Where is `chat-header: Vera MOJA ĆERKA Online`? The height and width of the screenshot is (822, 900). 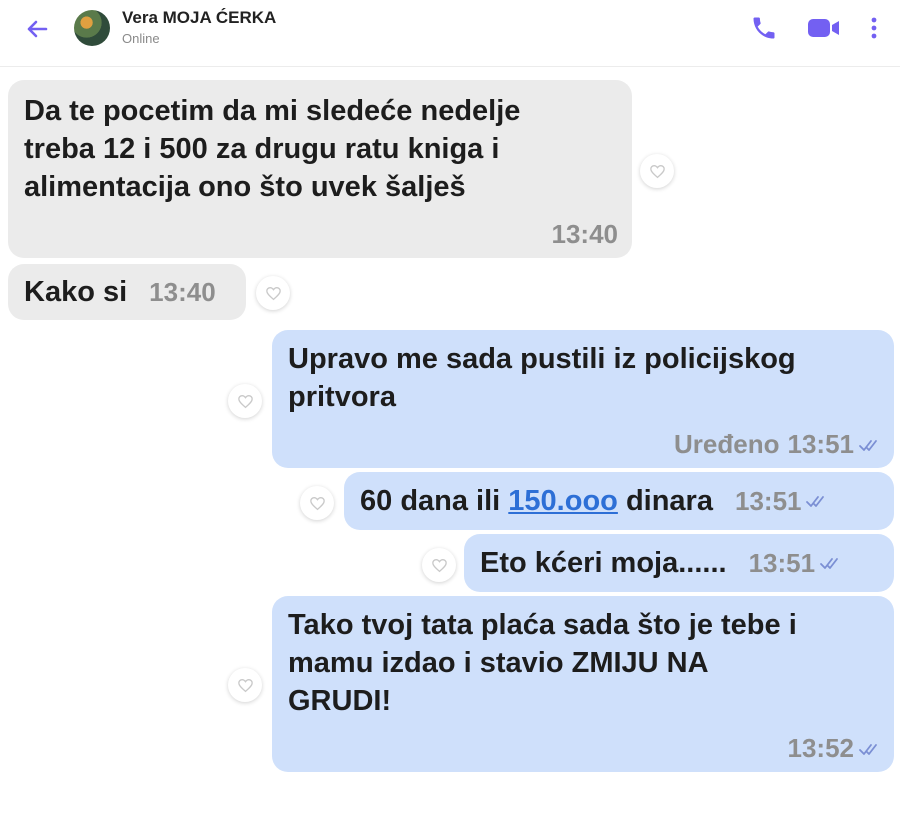
chat-header: Vera MOJA ĆERKA Online is located at coordinates (450, 33).